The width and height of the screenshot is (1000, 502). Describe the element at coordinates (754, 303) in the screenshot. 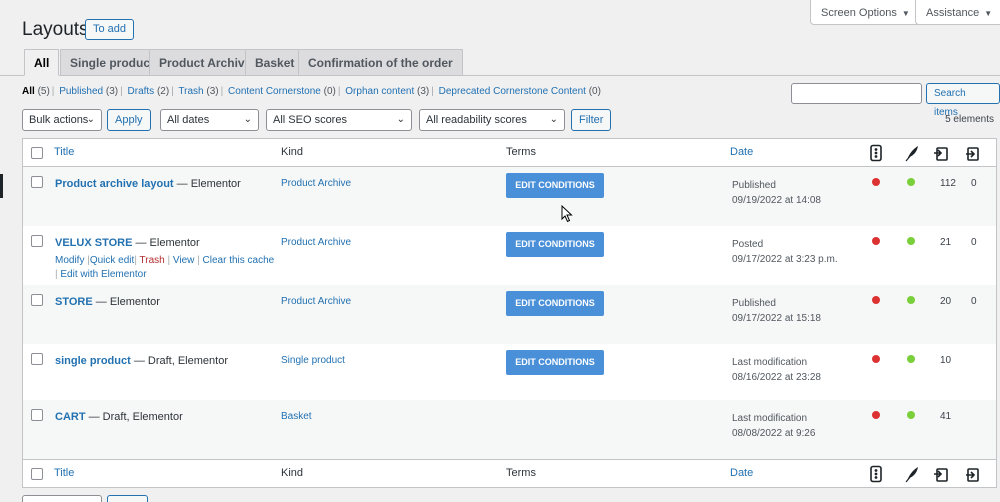

I see `row-status: Published` at that location.